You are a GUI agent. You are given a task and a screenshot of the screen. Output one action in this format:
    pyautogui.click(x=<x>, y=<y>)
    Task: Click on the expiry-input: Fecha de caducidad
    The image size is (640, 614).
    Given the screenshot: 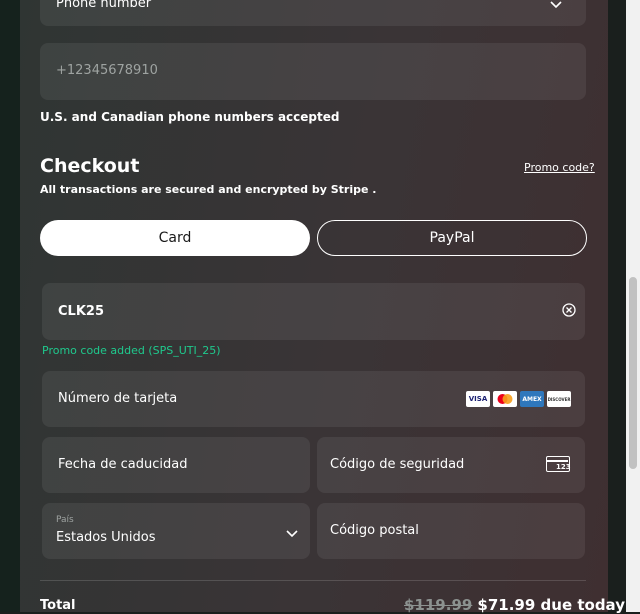 What is the action you would take?
    pyautogui.click(x=176, y=465)
    